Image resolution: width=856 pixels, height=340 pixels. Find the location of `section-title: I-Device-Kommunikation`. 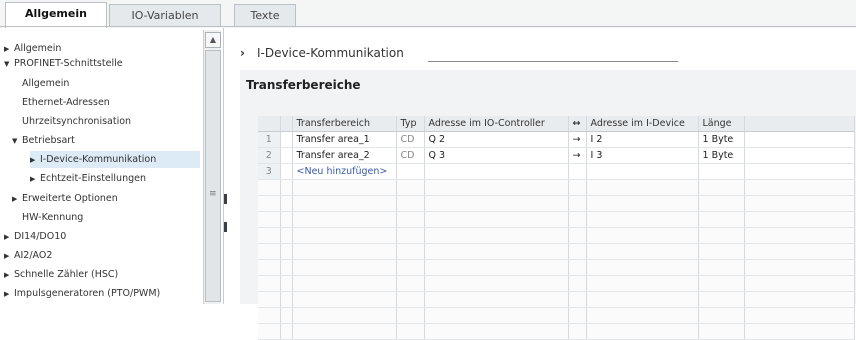

section-title: I-Device-Kommunikation is located at coordinates (330, 53).